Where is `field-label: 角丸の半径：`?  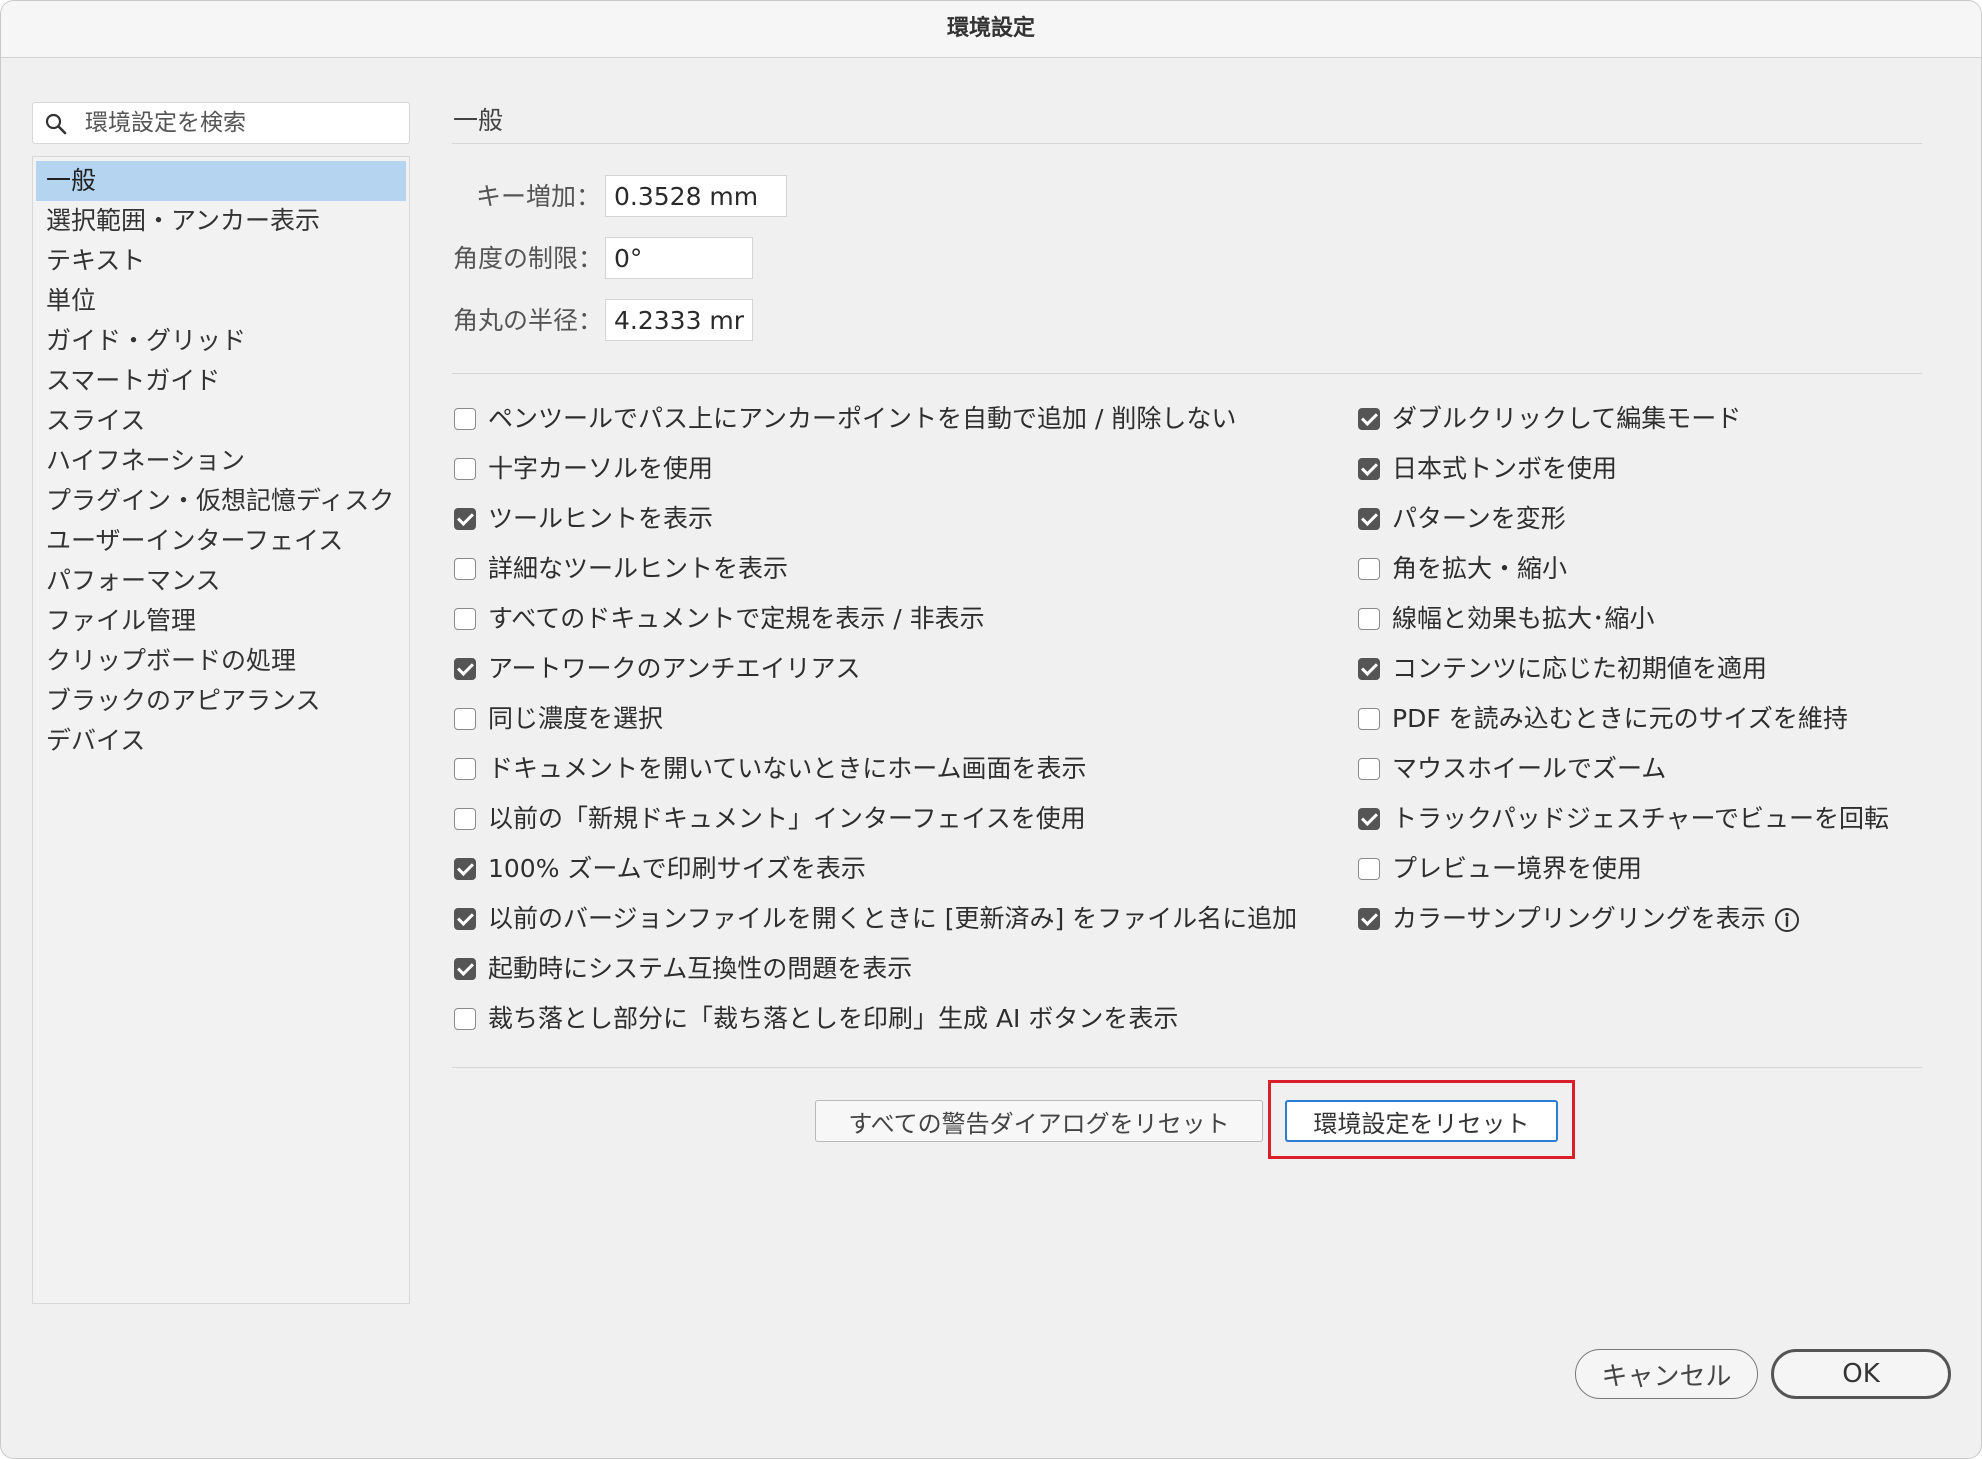
field-label: 角丸の半径： is located at coordinates (528, 320).